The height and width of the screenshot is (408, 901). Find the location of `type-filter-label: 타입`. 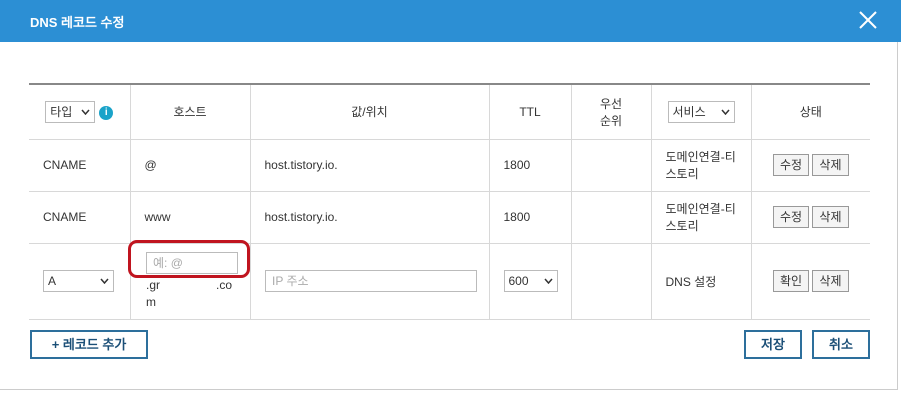

type-filter-label: 타입 is located at coordinates (61, 112).